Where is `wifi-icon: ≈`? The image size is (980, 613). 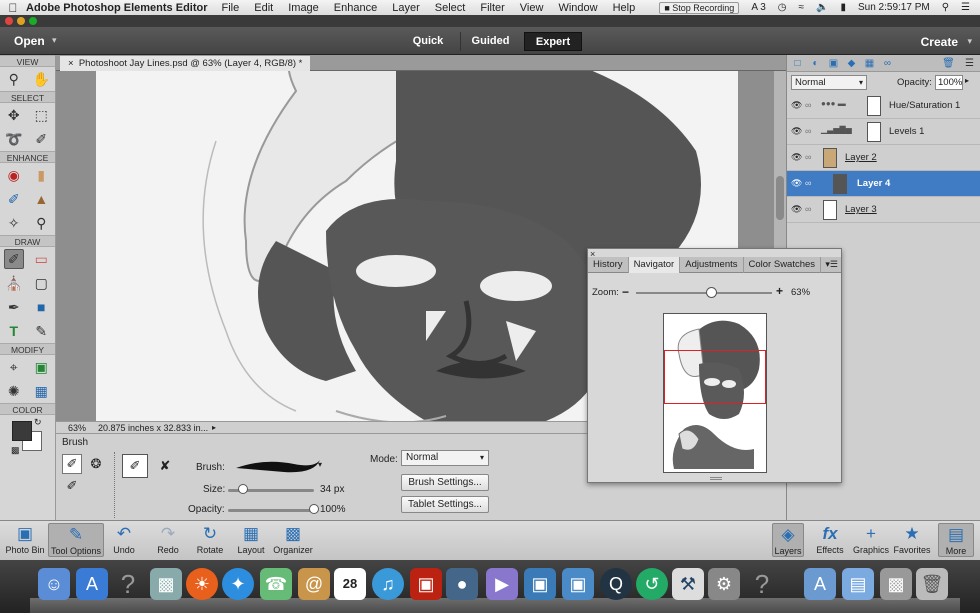 wifi-icon: ≈ is located at coordinates (802, 7).